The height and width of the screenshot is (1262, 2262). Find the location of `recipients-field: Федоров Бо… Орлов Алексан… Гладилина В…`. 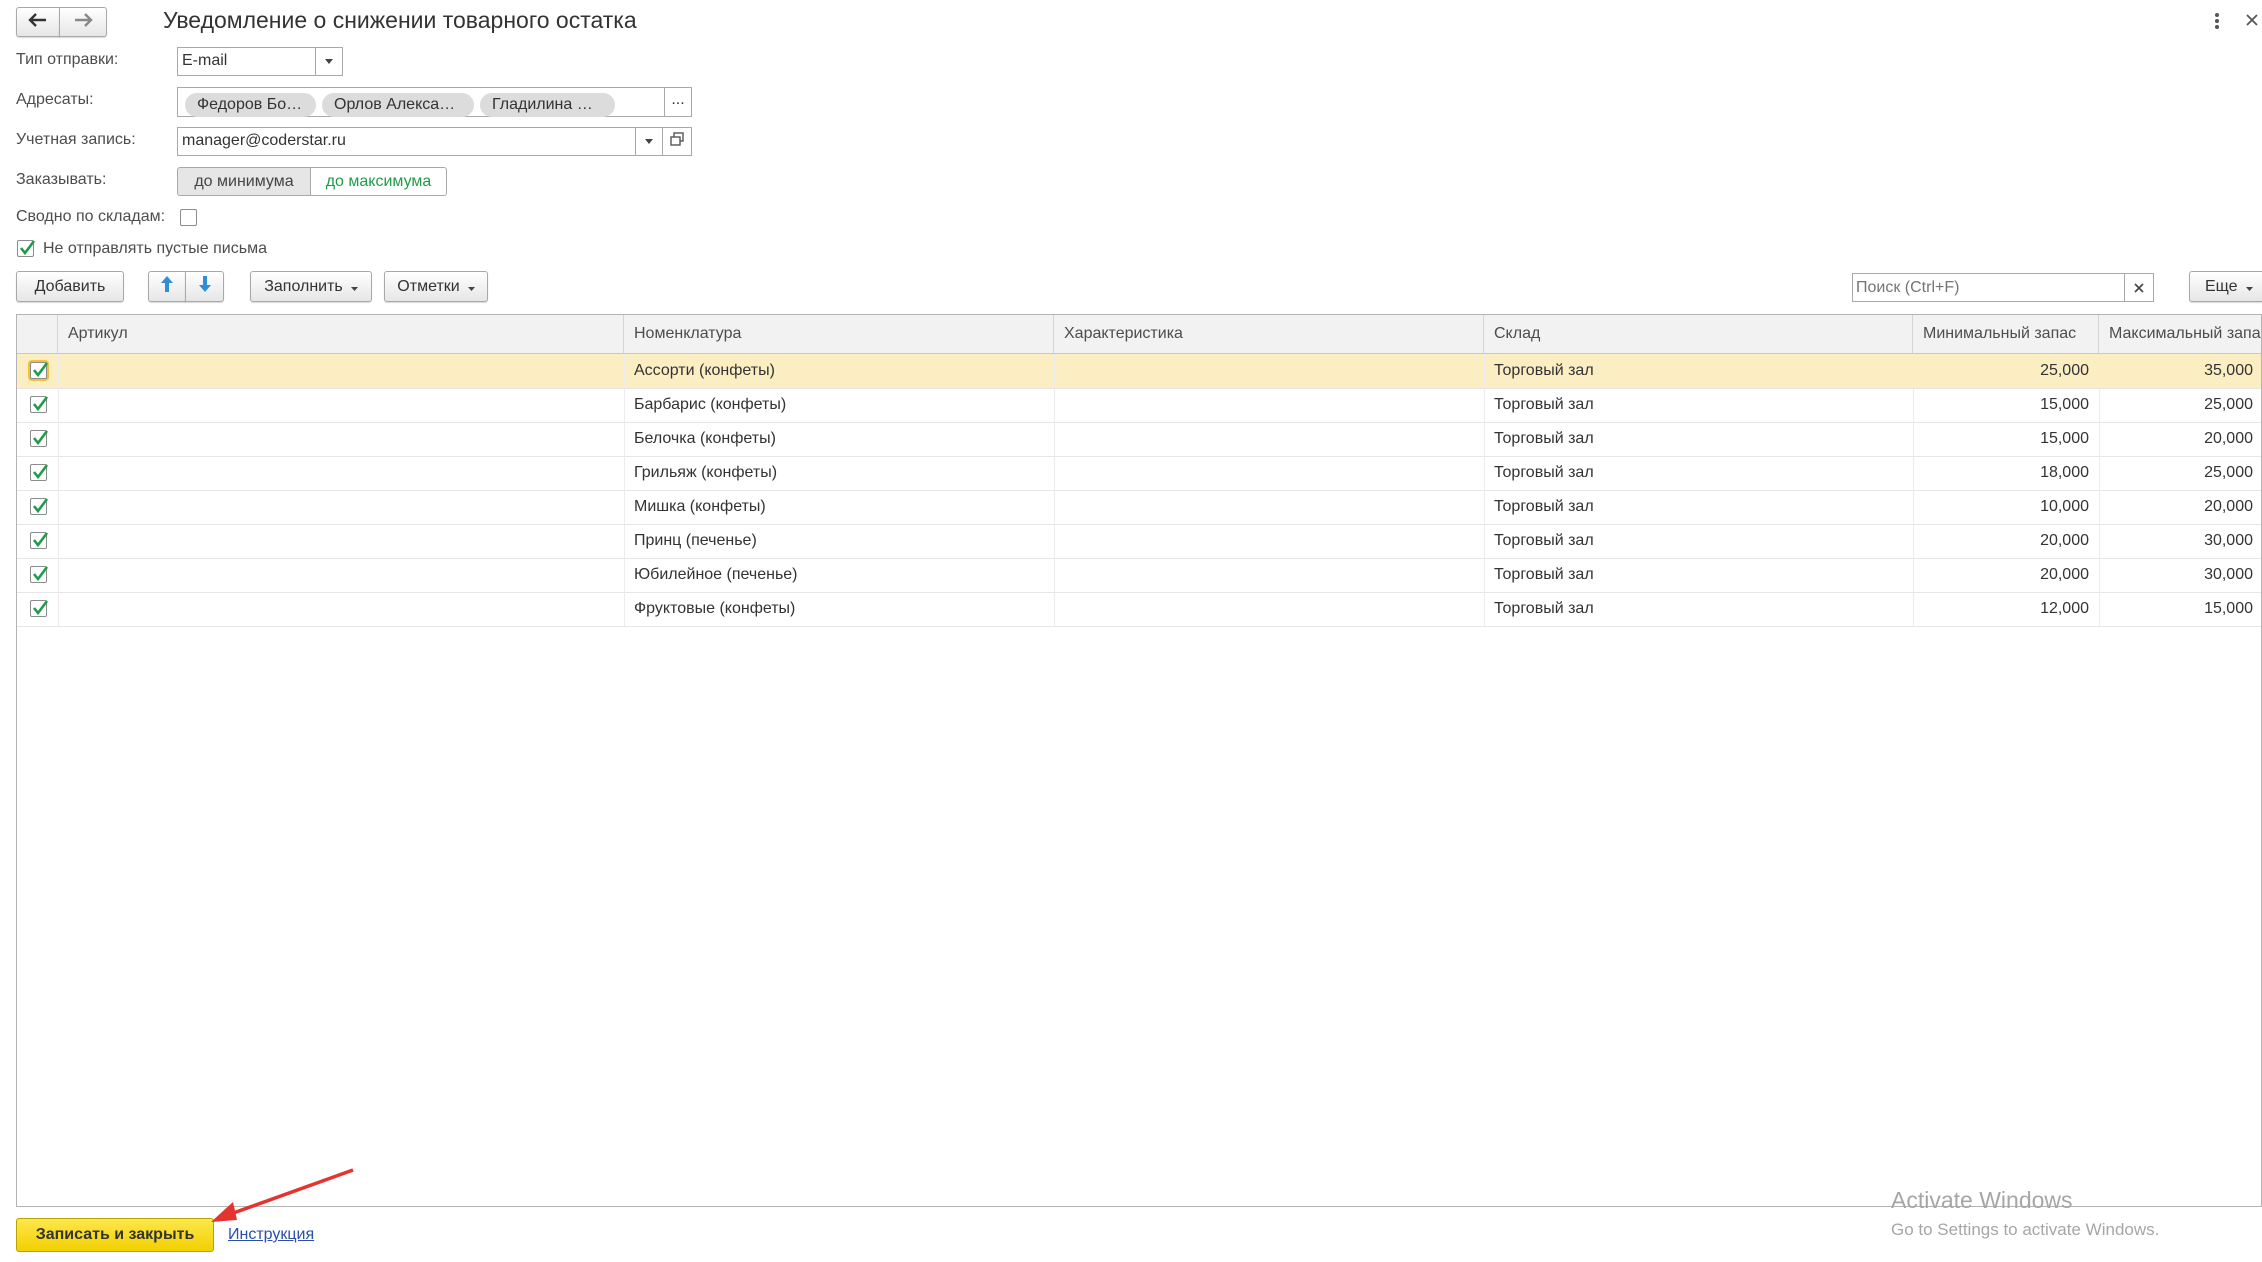

recipients-field: Федоров Бо… Орлов Алексан… Гладилина В… is located at coordinates (421, 102).